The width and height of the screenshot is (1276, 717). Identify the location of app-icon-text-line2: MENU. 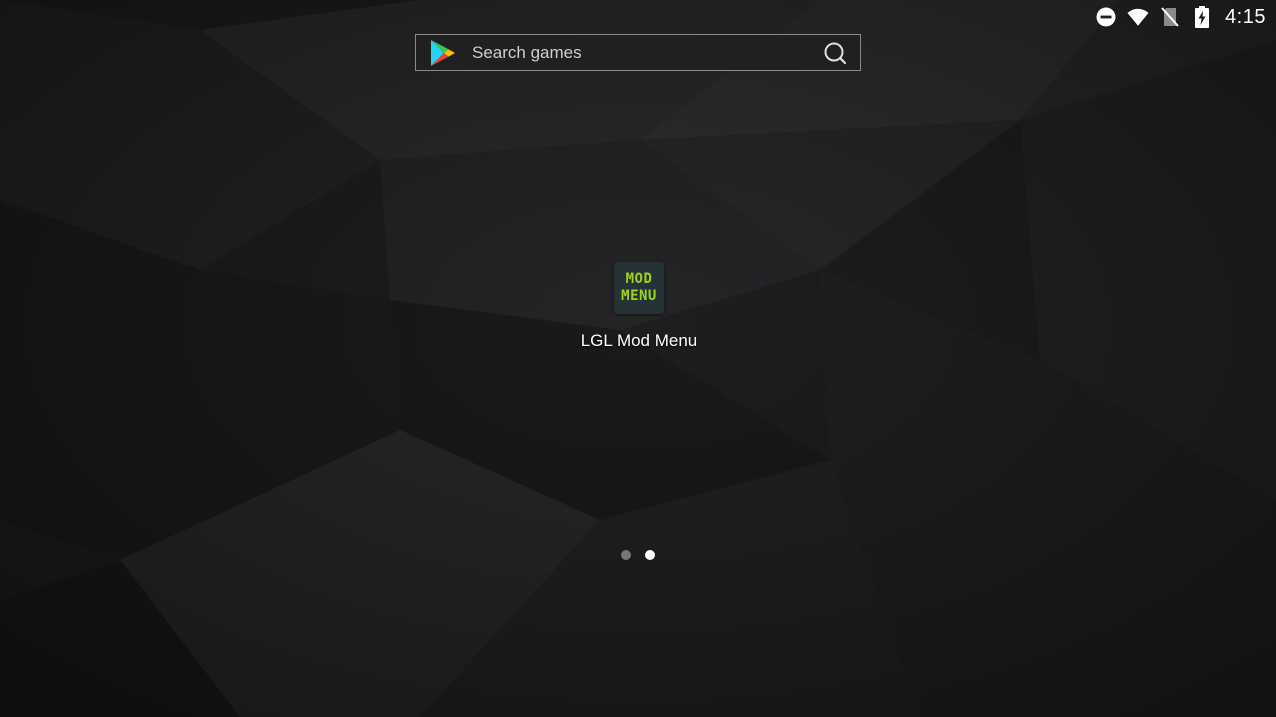
(639, 296).